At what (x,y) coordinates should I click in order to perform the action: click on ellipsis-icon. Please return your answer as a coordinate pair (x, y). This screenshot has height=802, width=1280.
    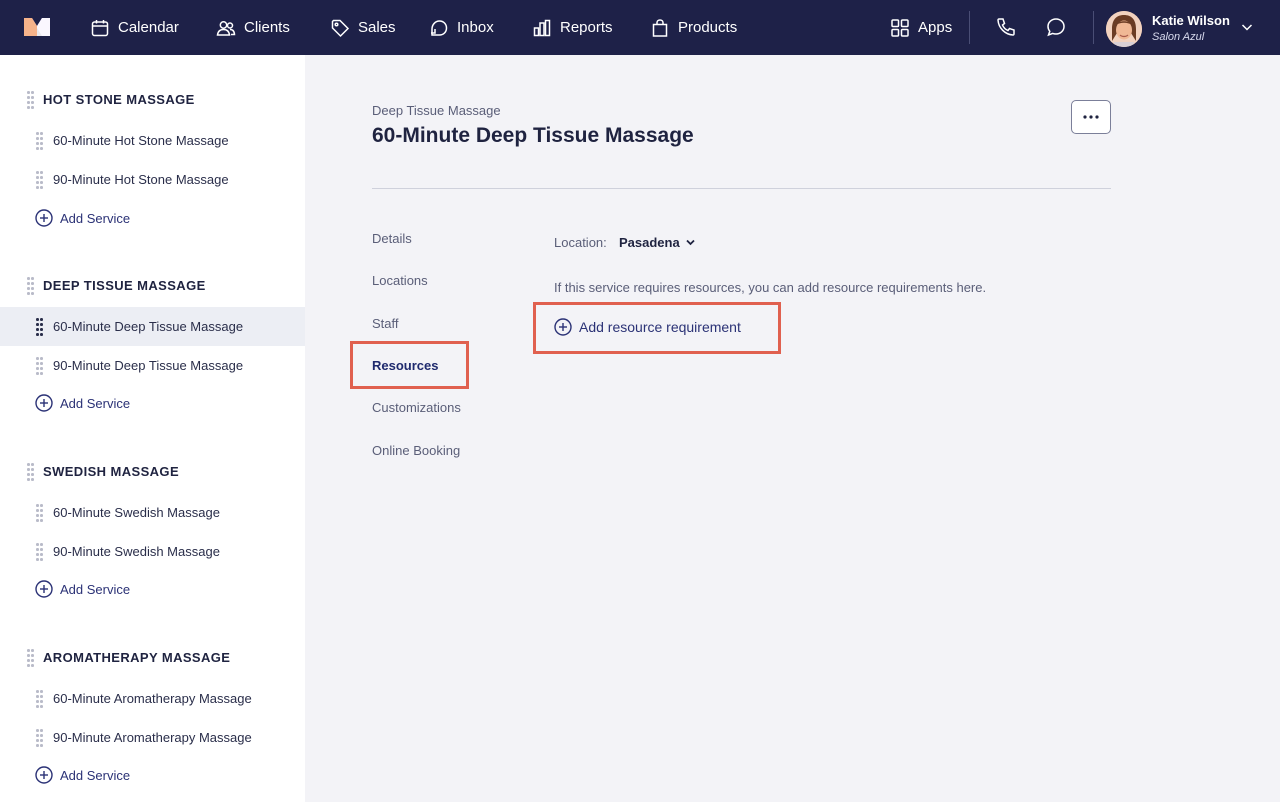
    Looking at the image, I should click on (1091, 117).